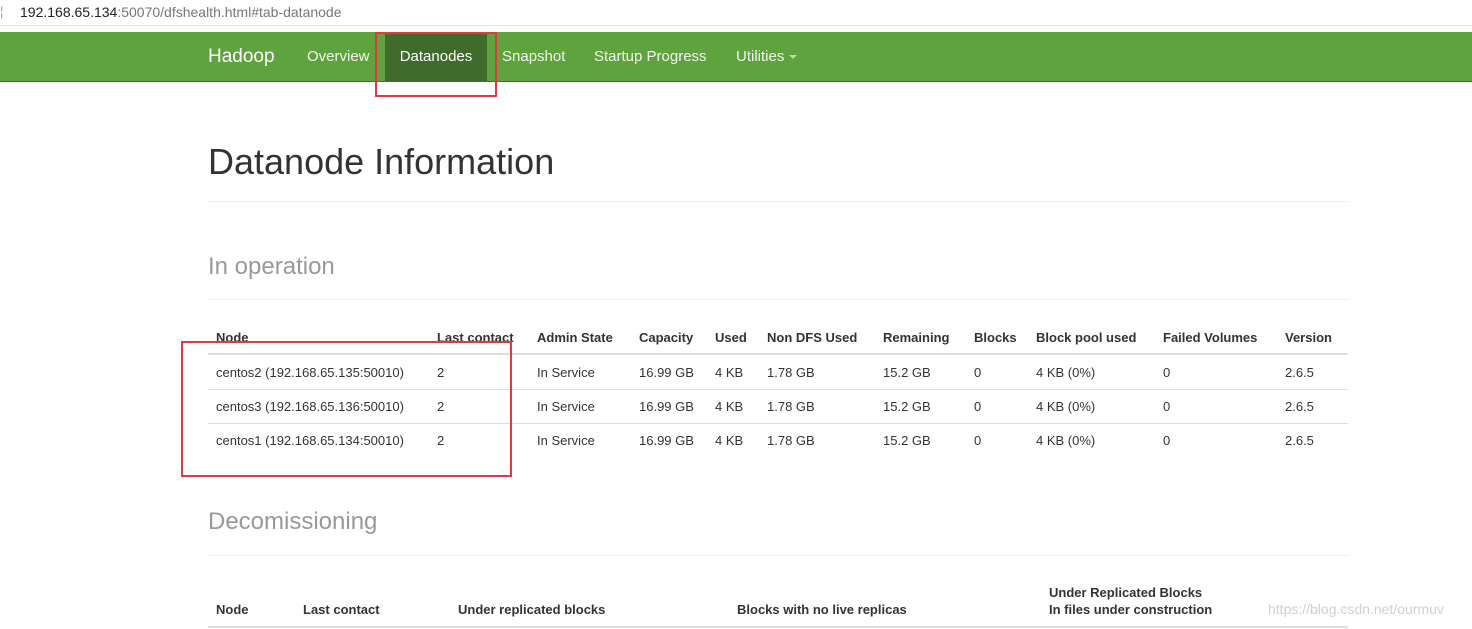 Image resolution: width=1472 pixels, height=629 pixels. What do you see at coordinates (778, 627) in the screenshot?
I see `decom-table-header-divider` at bounding box center [778, 627].